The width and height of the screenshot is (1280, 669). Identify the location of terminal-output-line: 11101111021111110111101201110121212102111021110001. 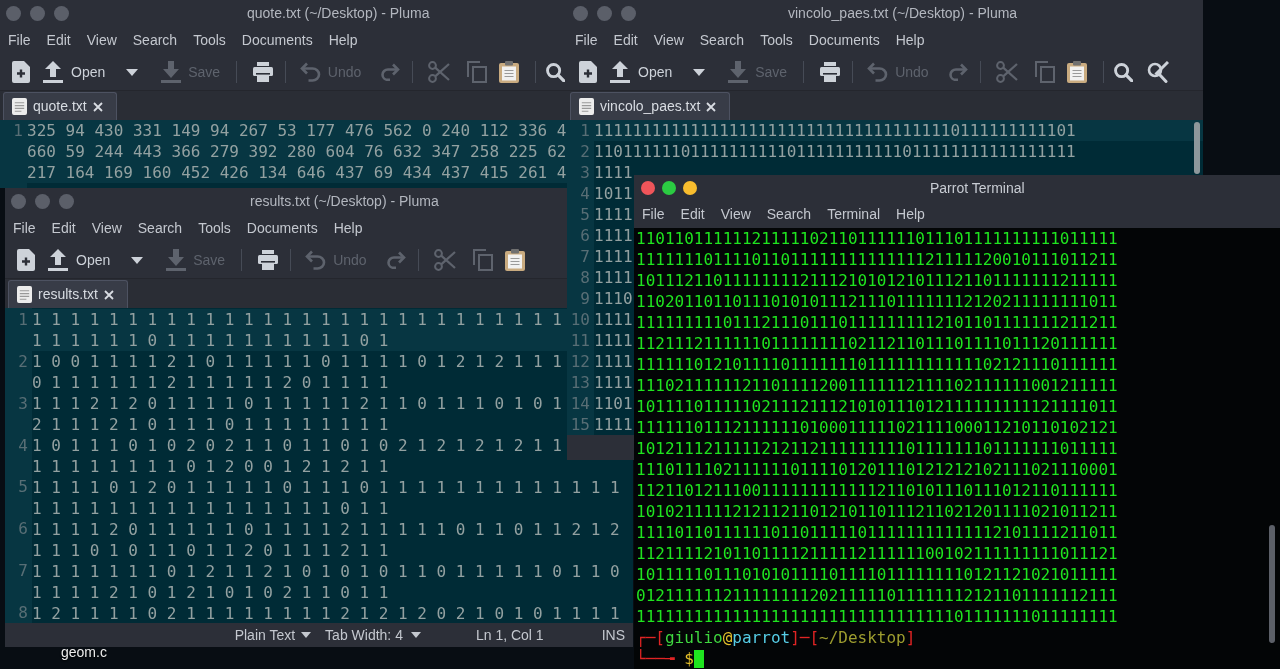
(877, 469).